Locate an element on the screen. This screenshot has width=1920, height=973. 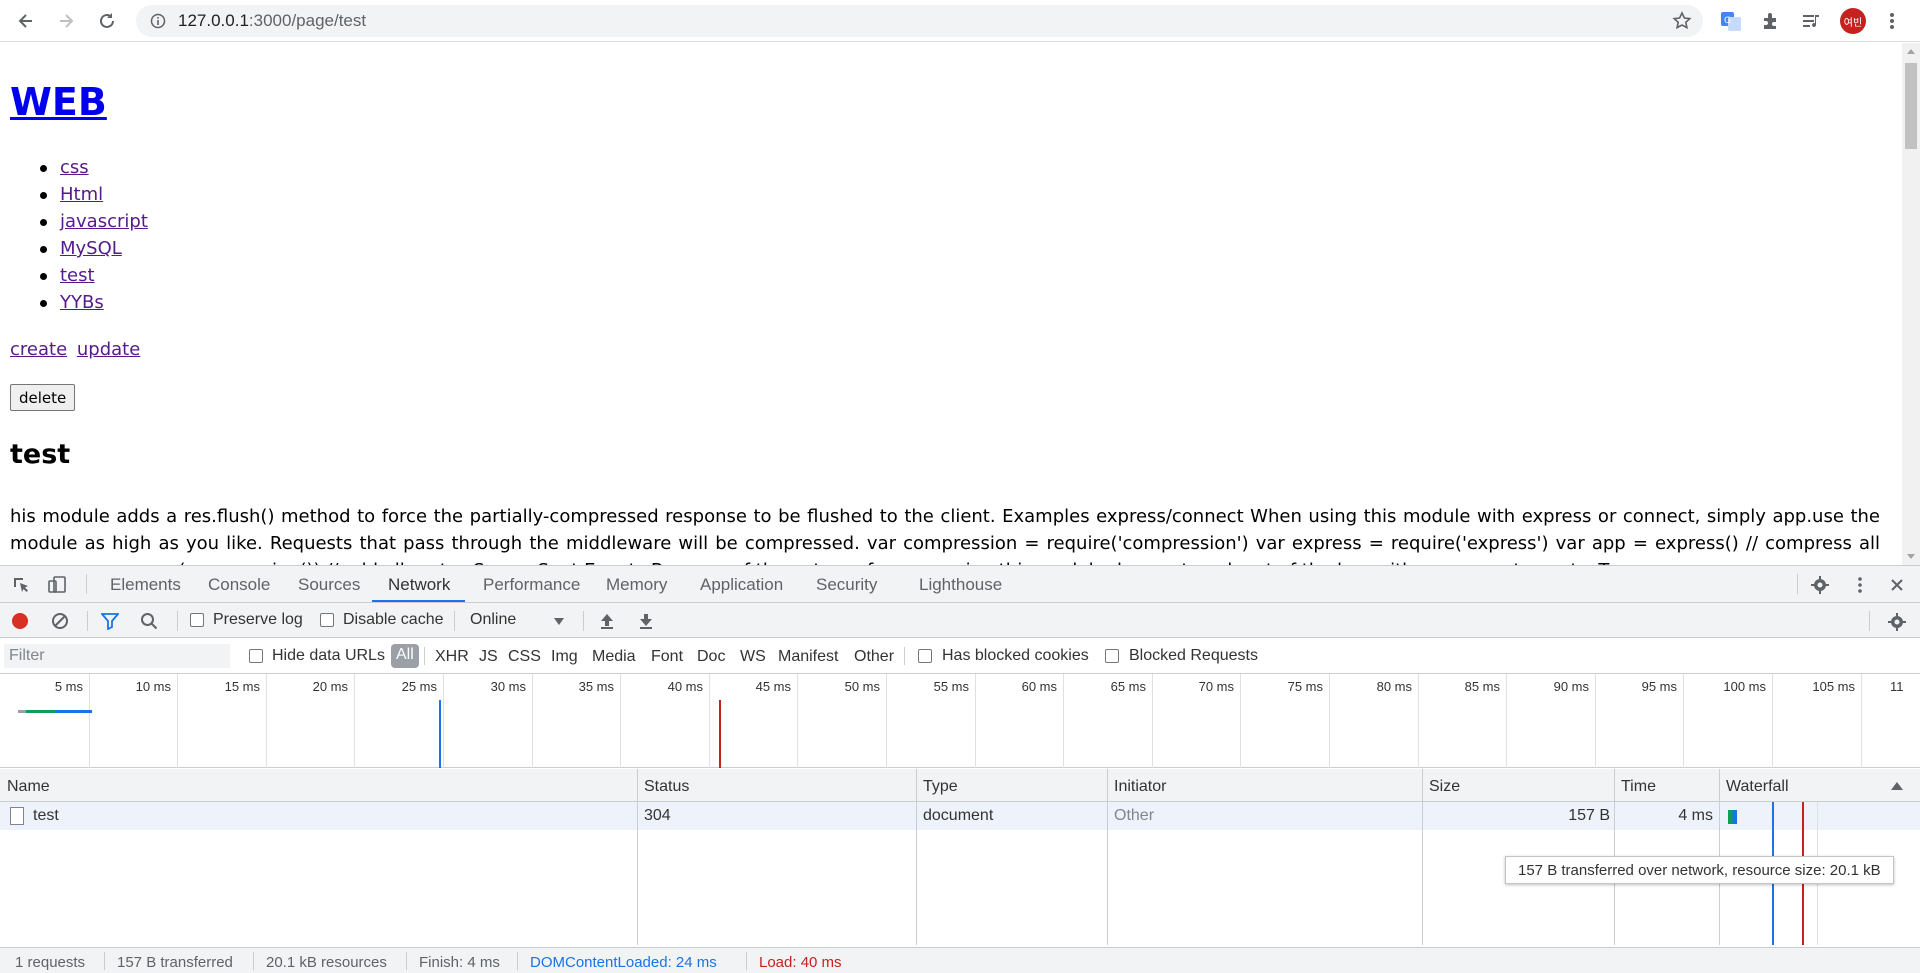
delete-button: delete is located at coordinates (43, 397).